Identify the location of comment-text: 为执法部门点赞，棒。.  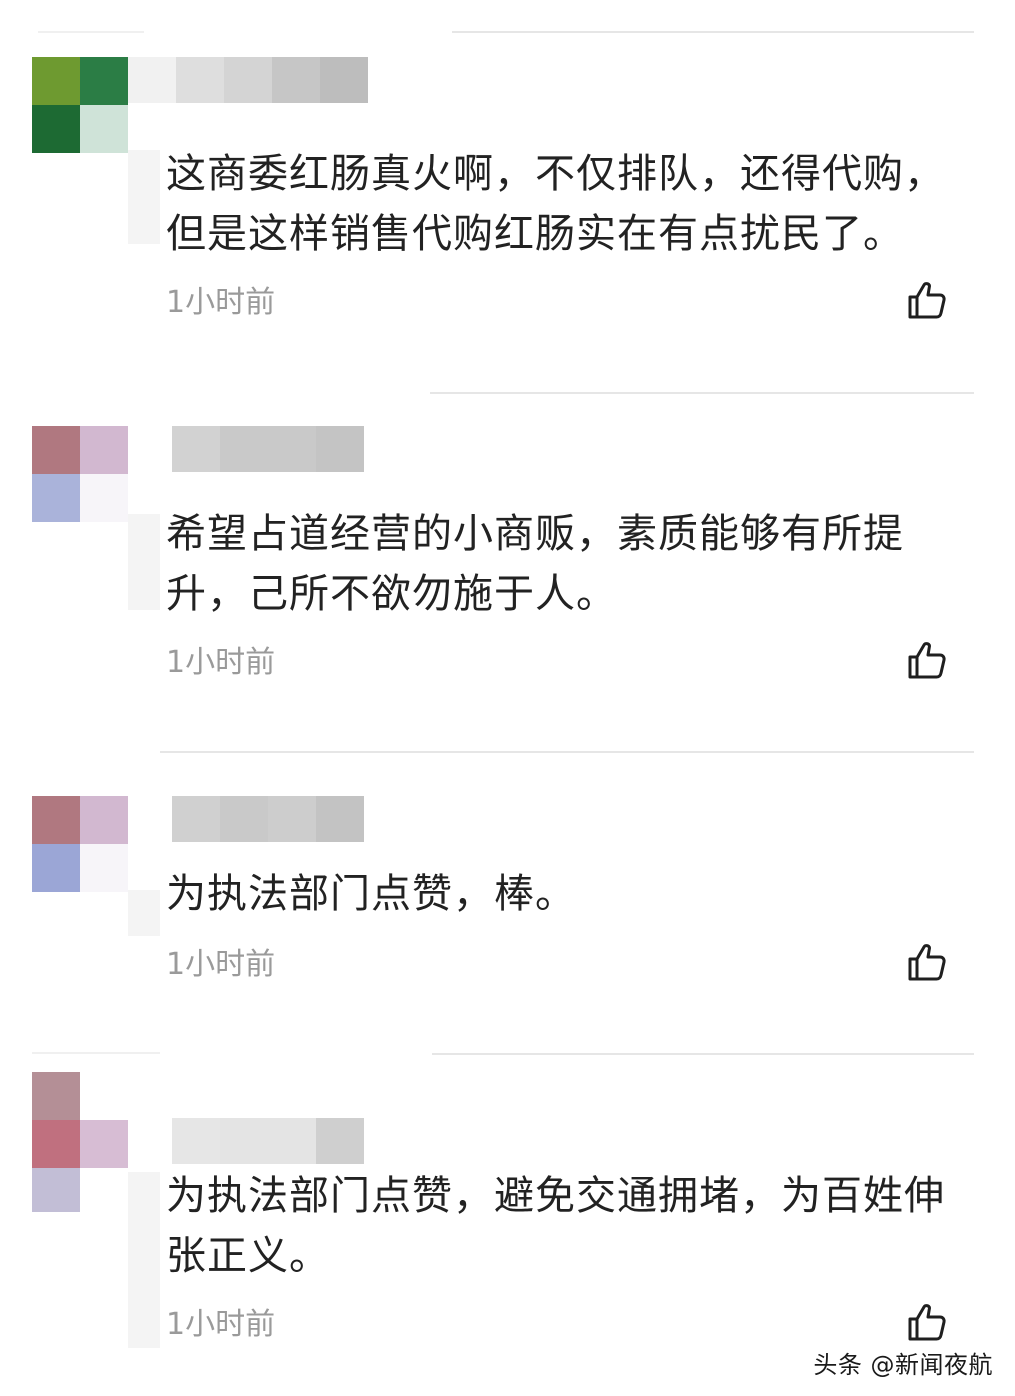
(371, 894).